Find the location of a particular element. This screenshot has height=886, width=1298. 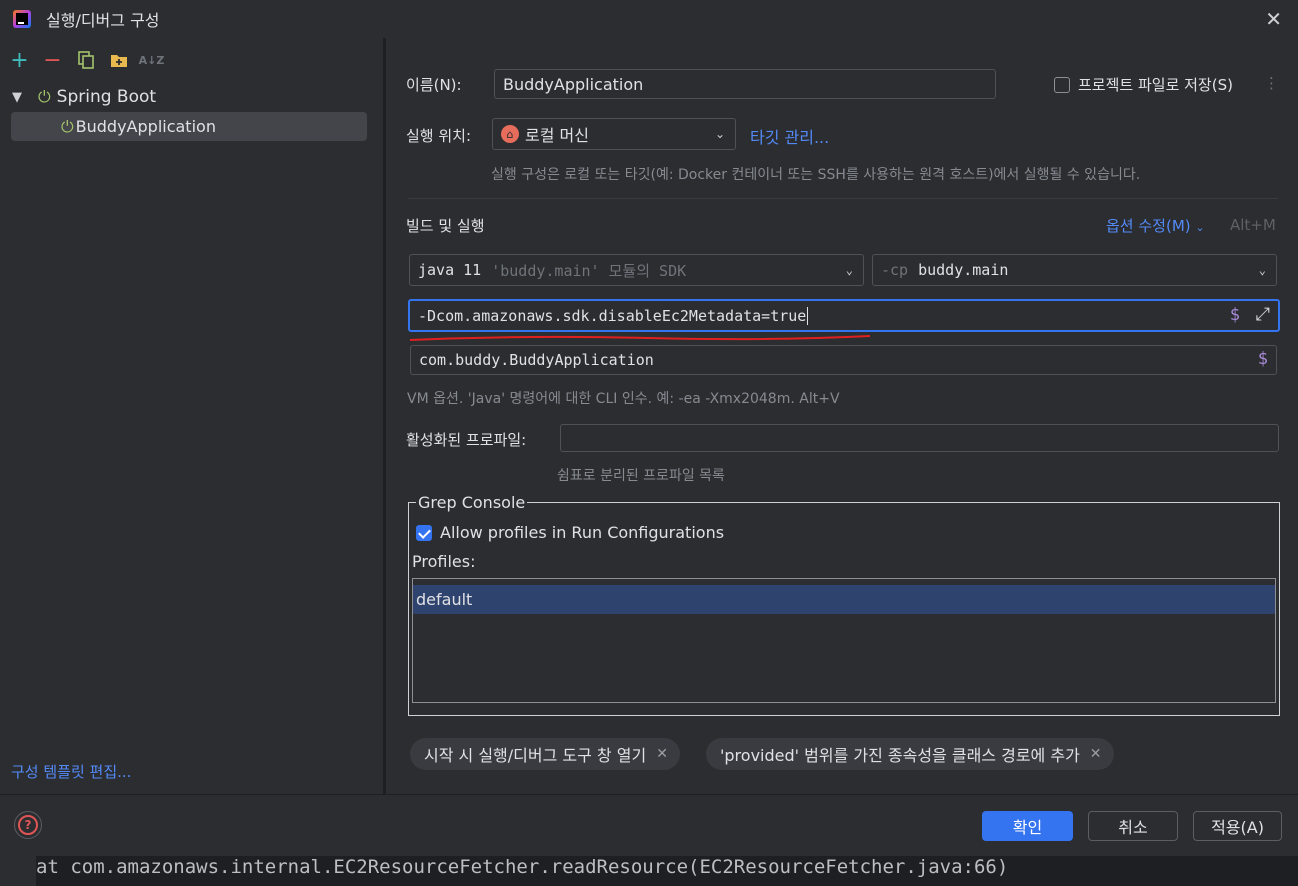

text-cursor is located at coordinates (808, 315).